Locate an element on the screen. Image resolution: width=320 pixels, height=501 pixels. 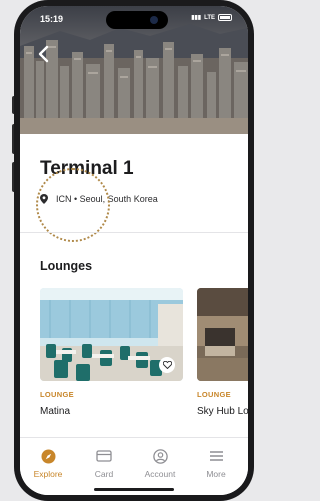
status-bar: 15:19 ▮▮▮ LTE is located at coordinates (134, 20).